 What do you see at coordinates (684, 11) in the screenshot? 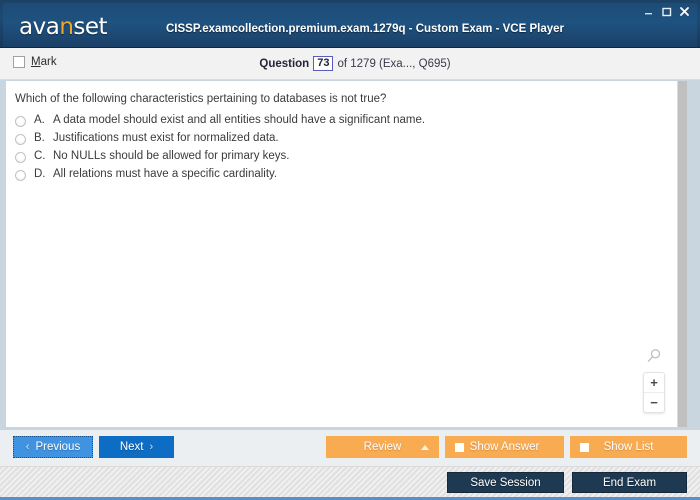
I see `close-icon` at bounding box center [684, 11].